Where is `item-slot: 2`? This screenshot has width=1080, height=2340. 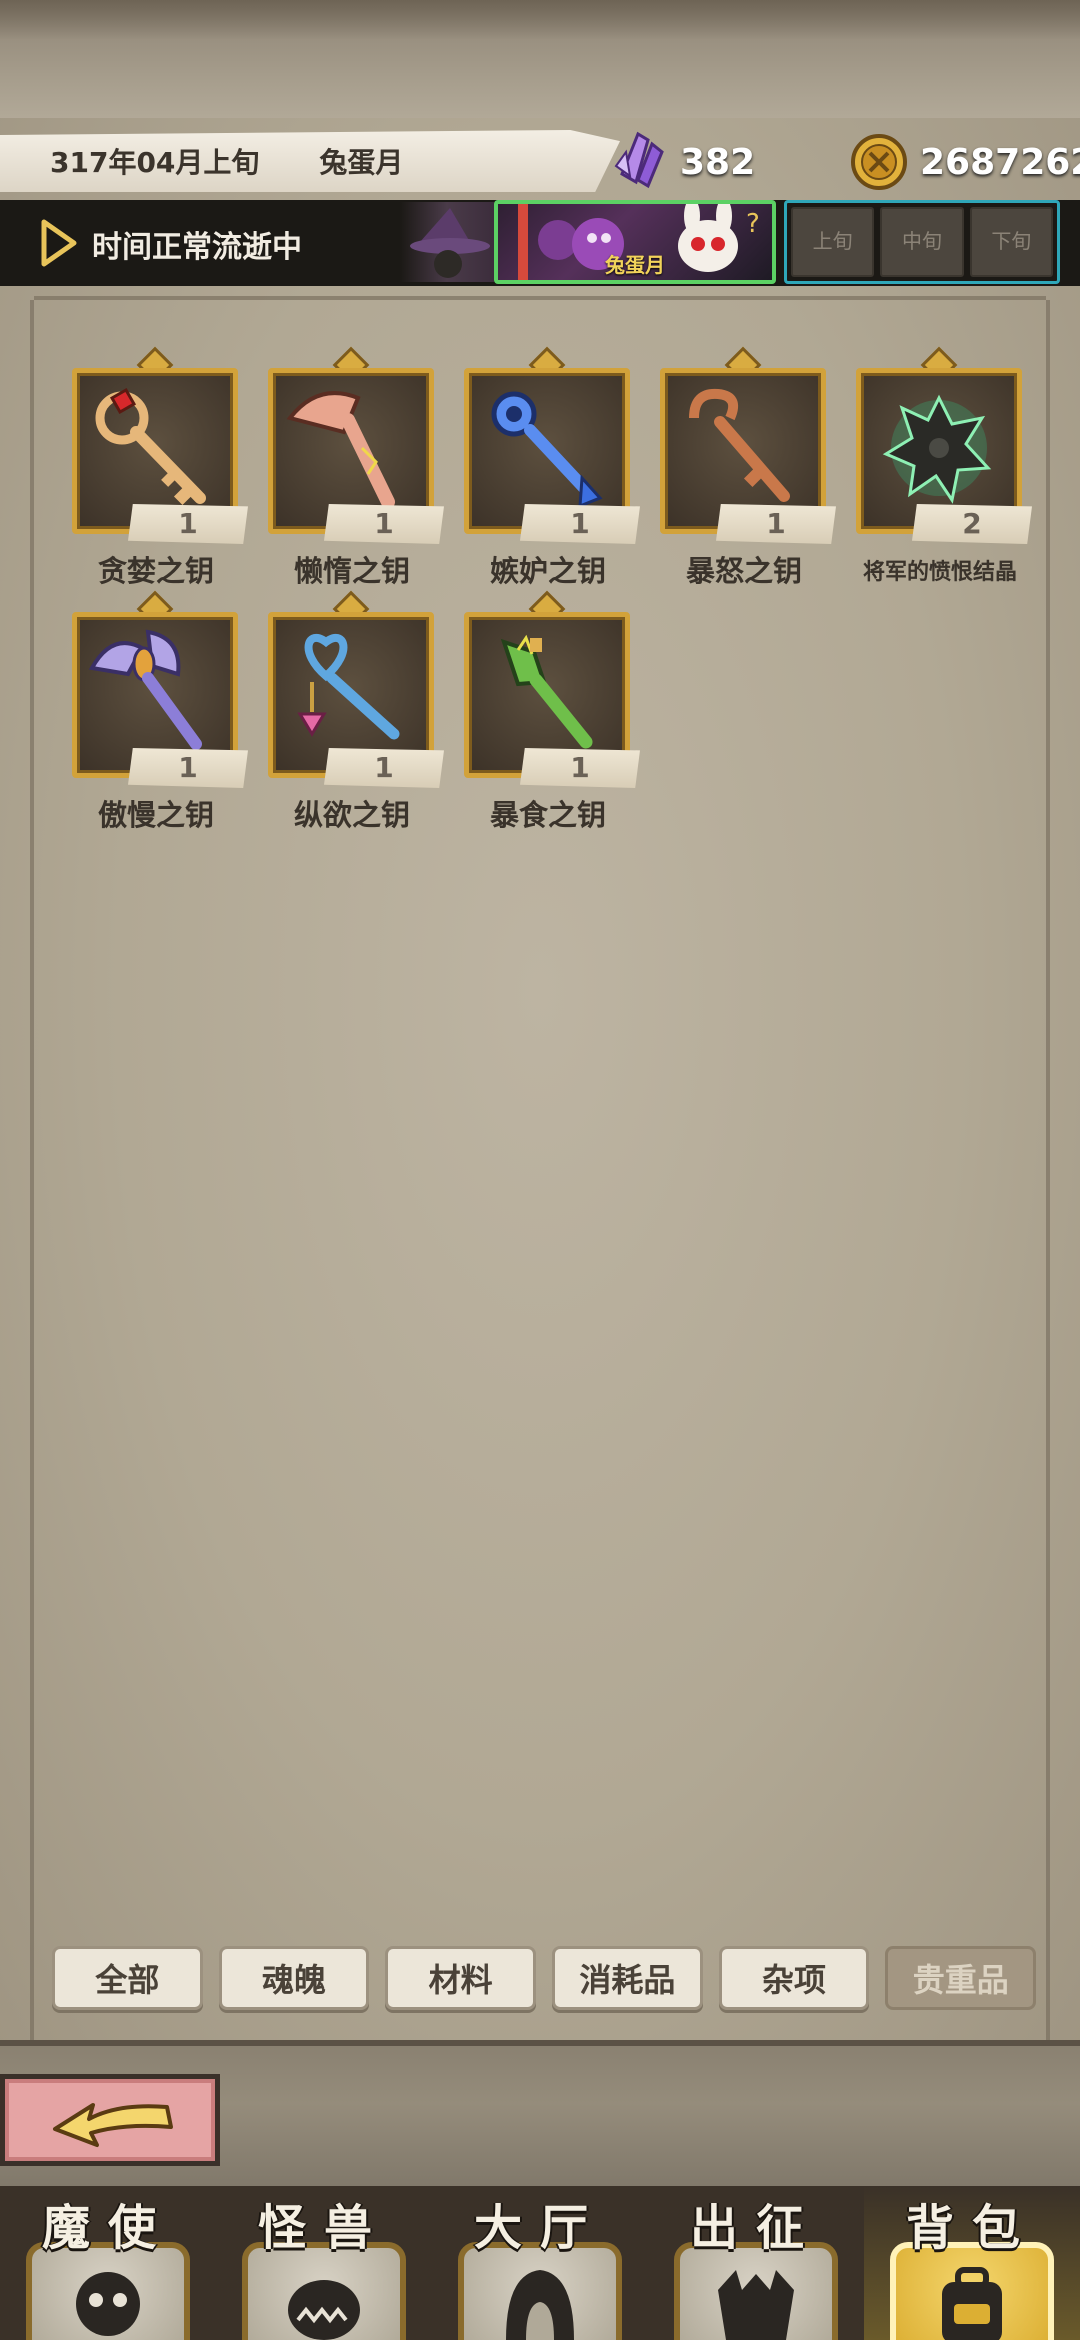
item-slot: 2 is located at coordinates (939, 445).